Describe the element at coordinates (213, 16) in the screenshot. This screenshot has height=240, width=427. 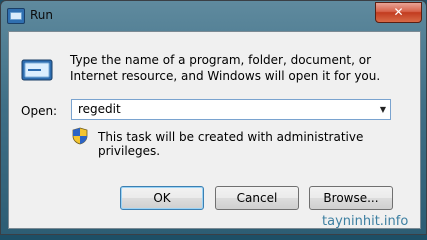
I see `title-bar: Run ✕` at that location.